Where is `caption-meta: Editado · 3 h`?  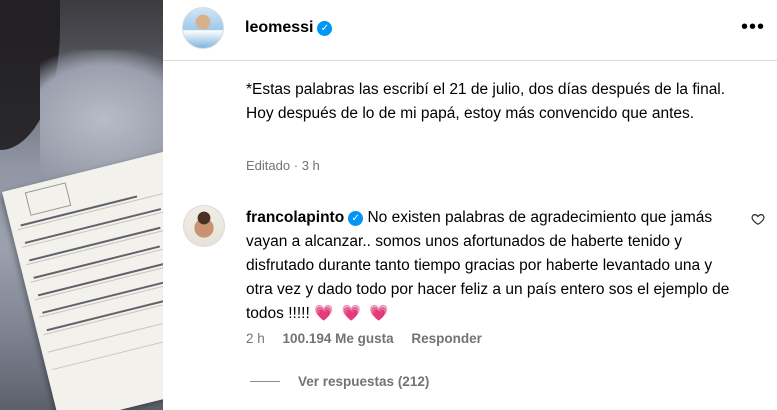
caption-meta: Editado · 3 h is located at coordinates (283, 165).